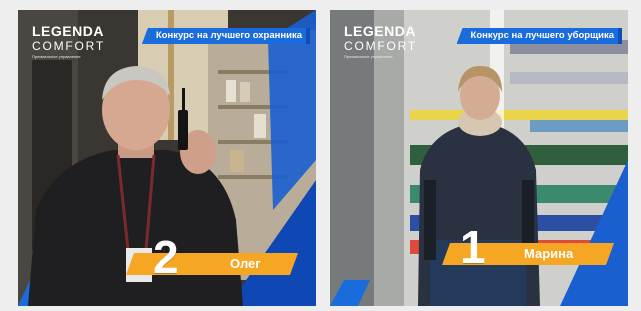 The image size is (641, 311). I want to click on place-number: 2, so click(166, 257).